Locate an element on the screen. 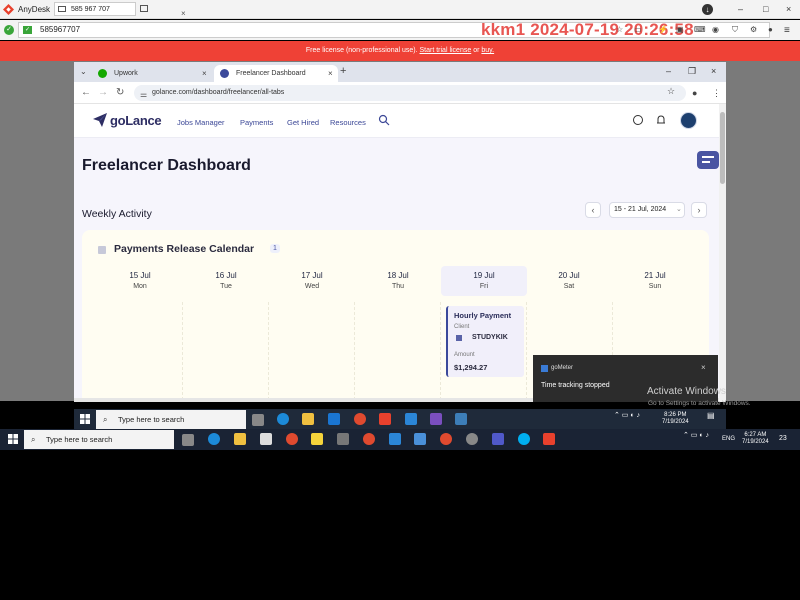 This screenshot has height=600, width=800. remote-search-box: ⌕ Type here to search is located at coordinates (171, 419).